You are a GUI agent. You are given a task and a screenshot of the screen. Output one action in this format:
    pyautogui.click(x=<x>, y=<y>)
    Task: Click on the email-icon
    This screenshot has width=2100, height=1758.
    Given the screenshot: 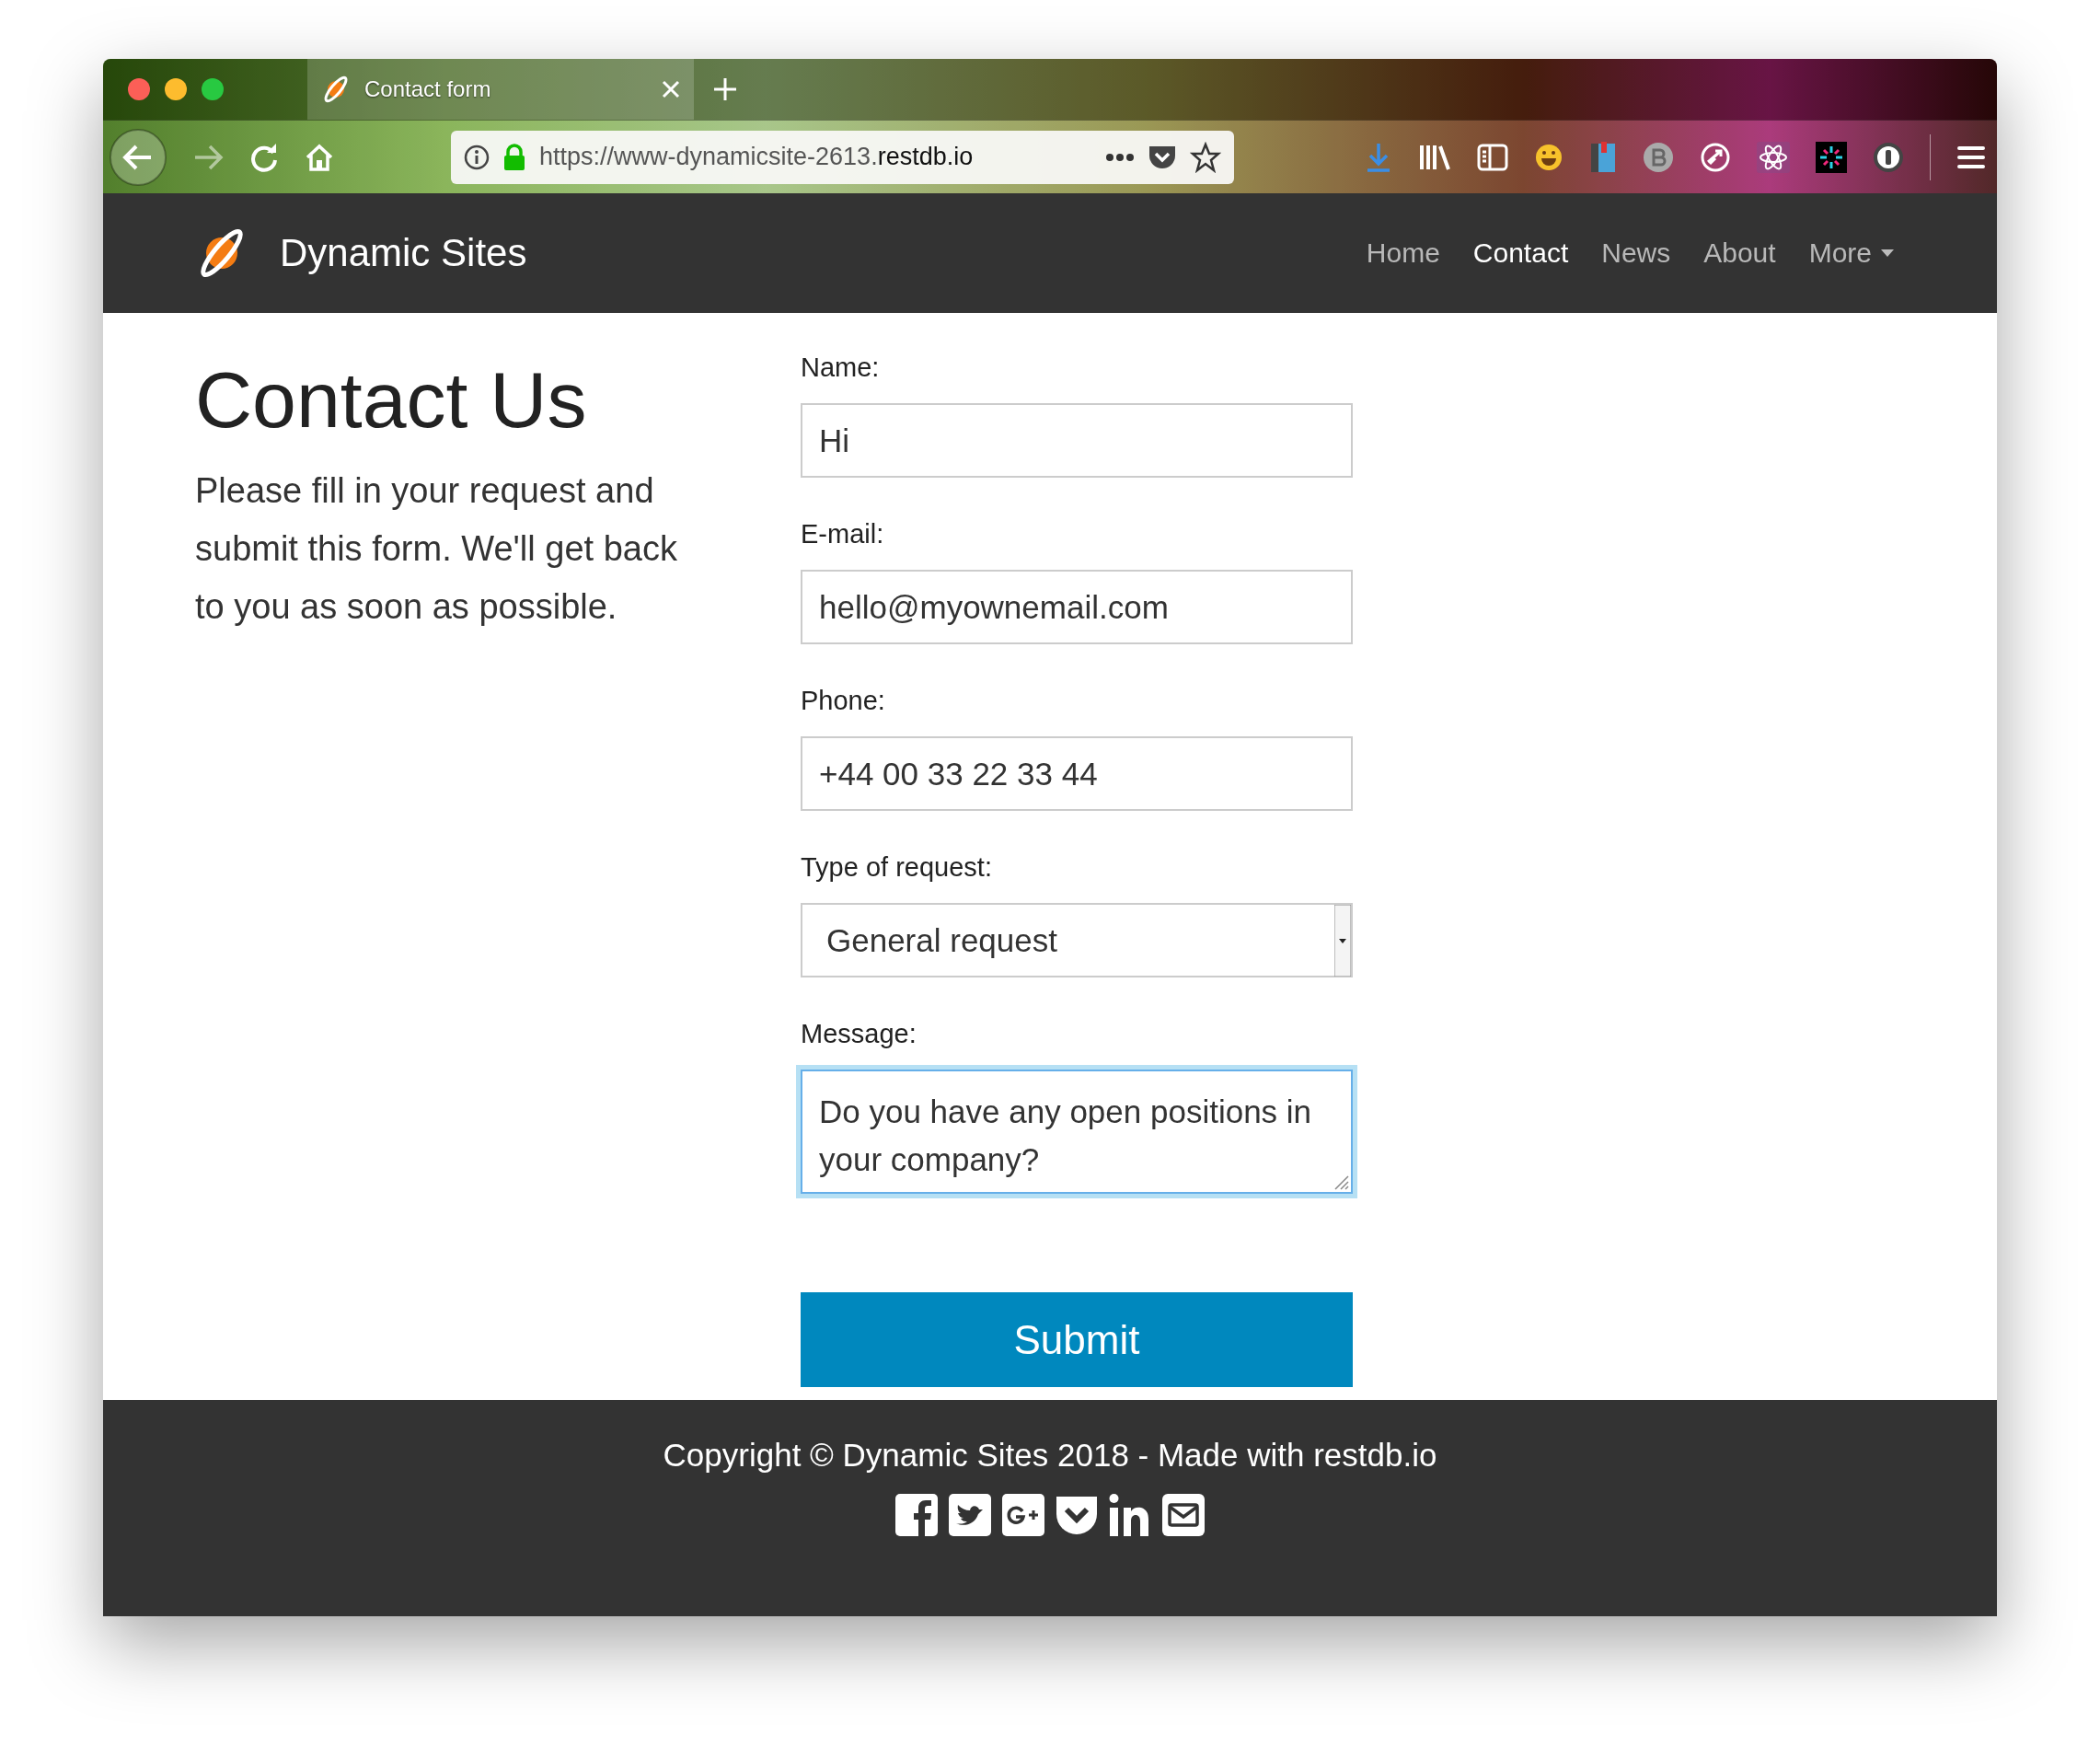 What is the action you would take?
    pyautogui.click(x=1183, y=1515)
    